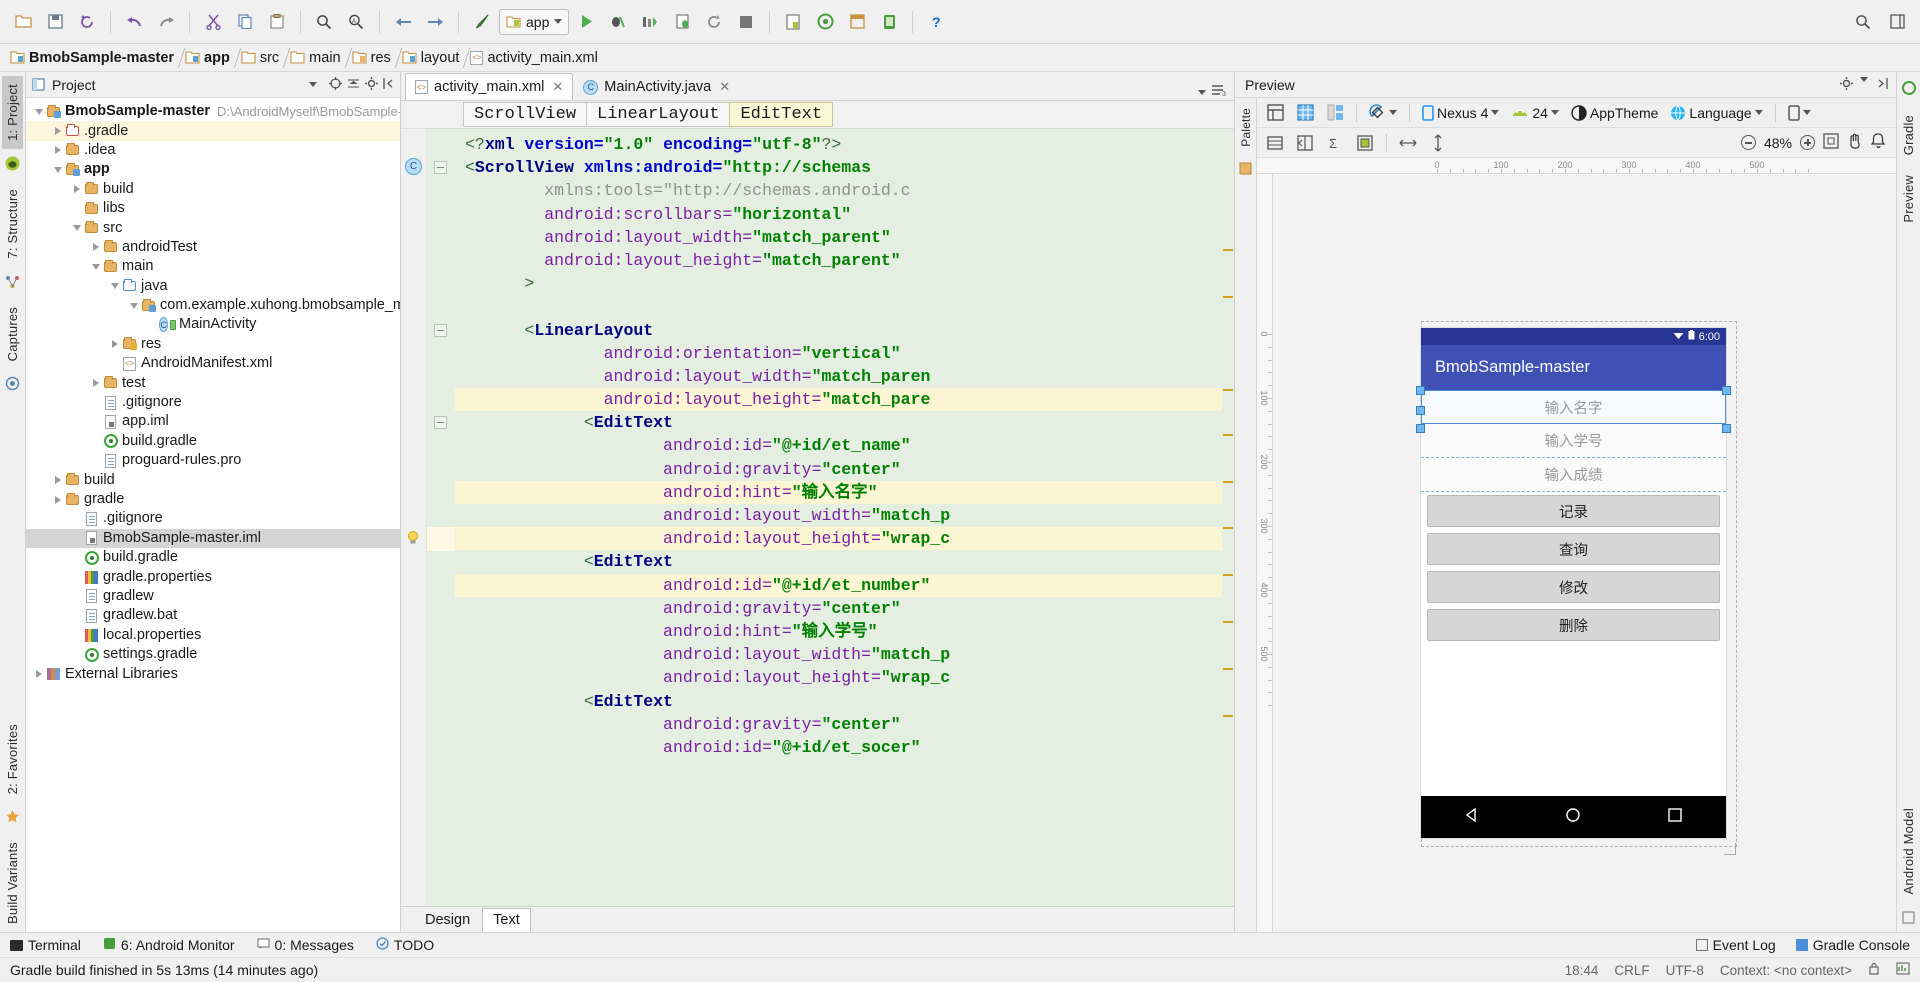 The width and height of the screenshot is (1920, 982). Describe the element at coordinates (93, 58) in the screenshot. I see `breadcrumb-item-0: BmobSample-master` at that location.